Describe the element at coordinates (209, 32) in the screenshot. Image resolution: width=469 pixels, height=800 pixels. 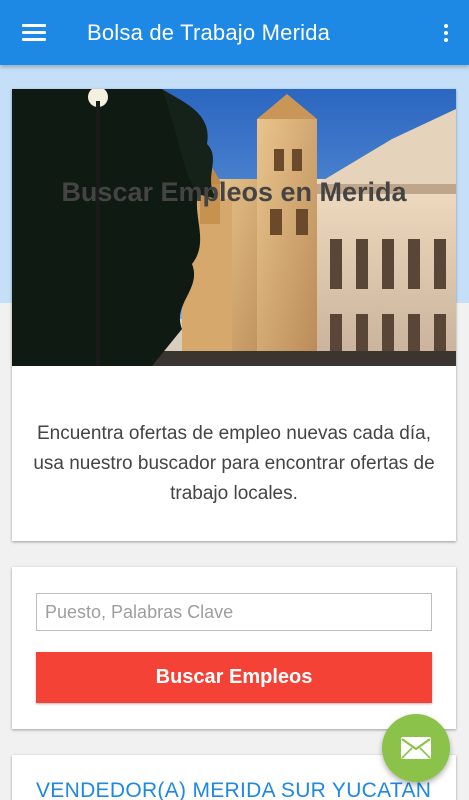
I see `app-title: Bolsa de Trabajo Merida` at that location.